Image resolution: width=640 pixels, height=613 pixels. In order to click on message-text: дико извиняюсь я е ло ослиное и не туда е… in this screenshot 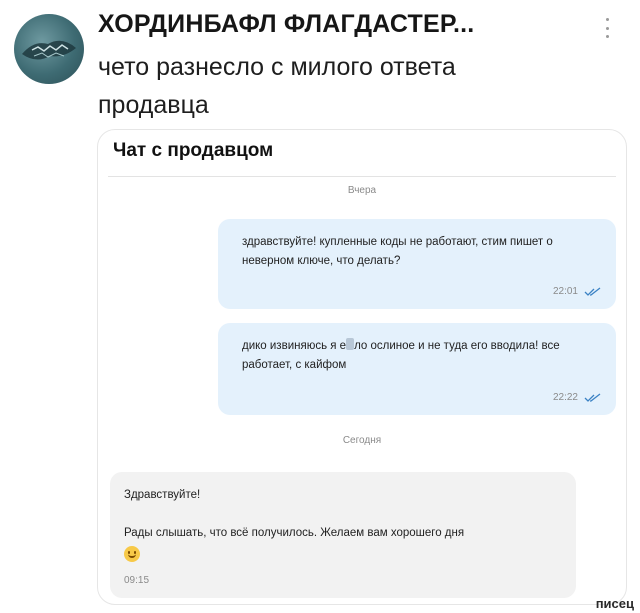, I will do `click(421, 356)`.